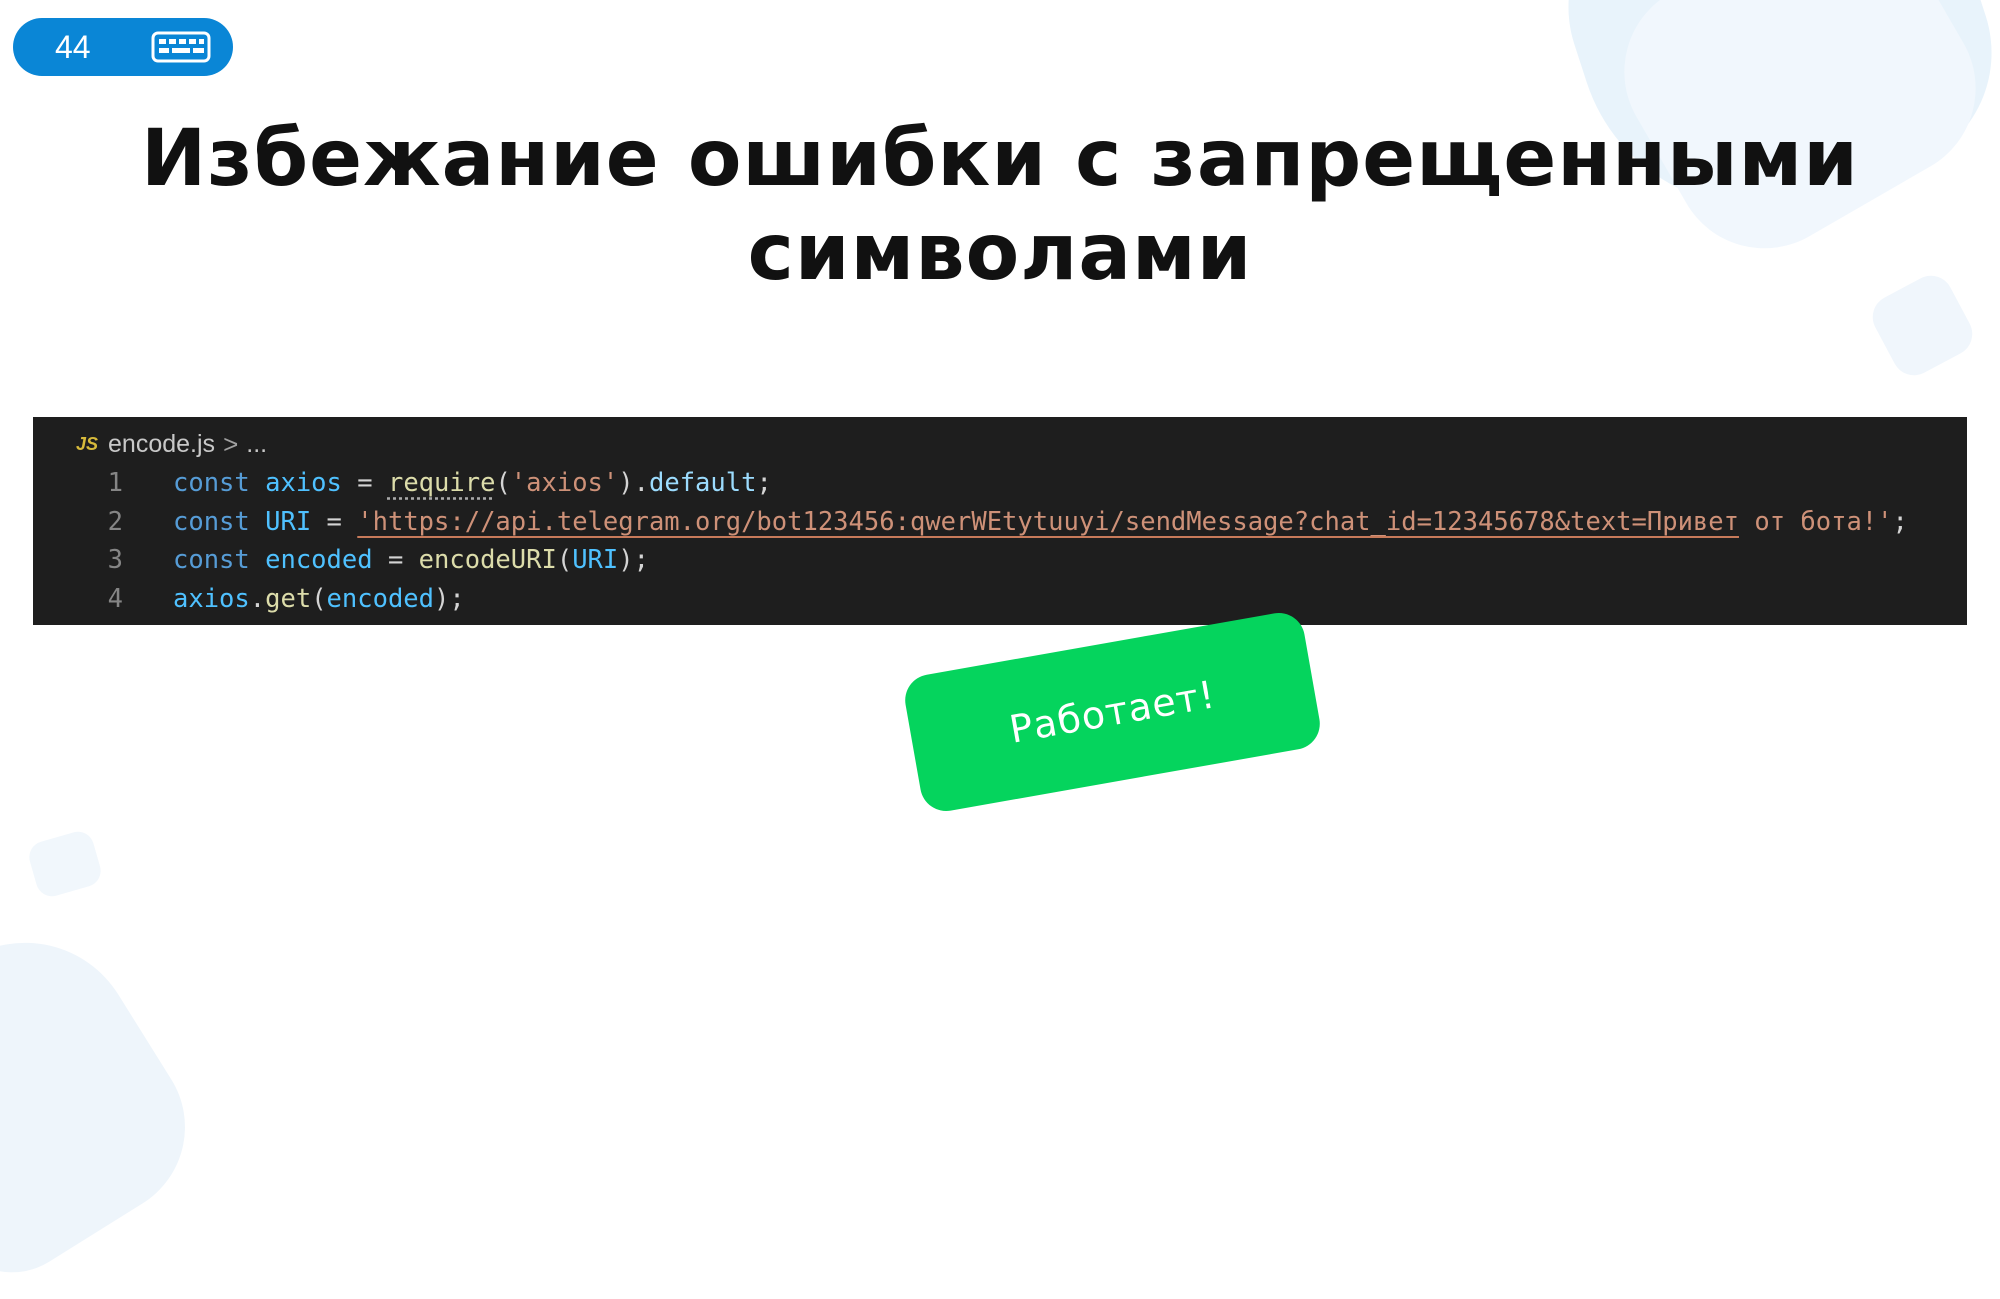 This screenshot has height=1299, width=2000. Describe the element at coordinates (65, 864) in the screenshot. I see `decorative-blob-left` at that location.